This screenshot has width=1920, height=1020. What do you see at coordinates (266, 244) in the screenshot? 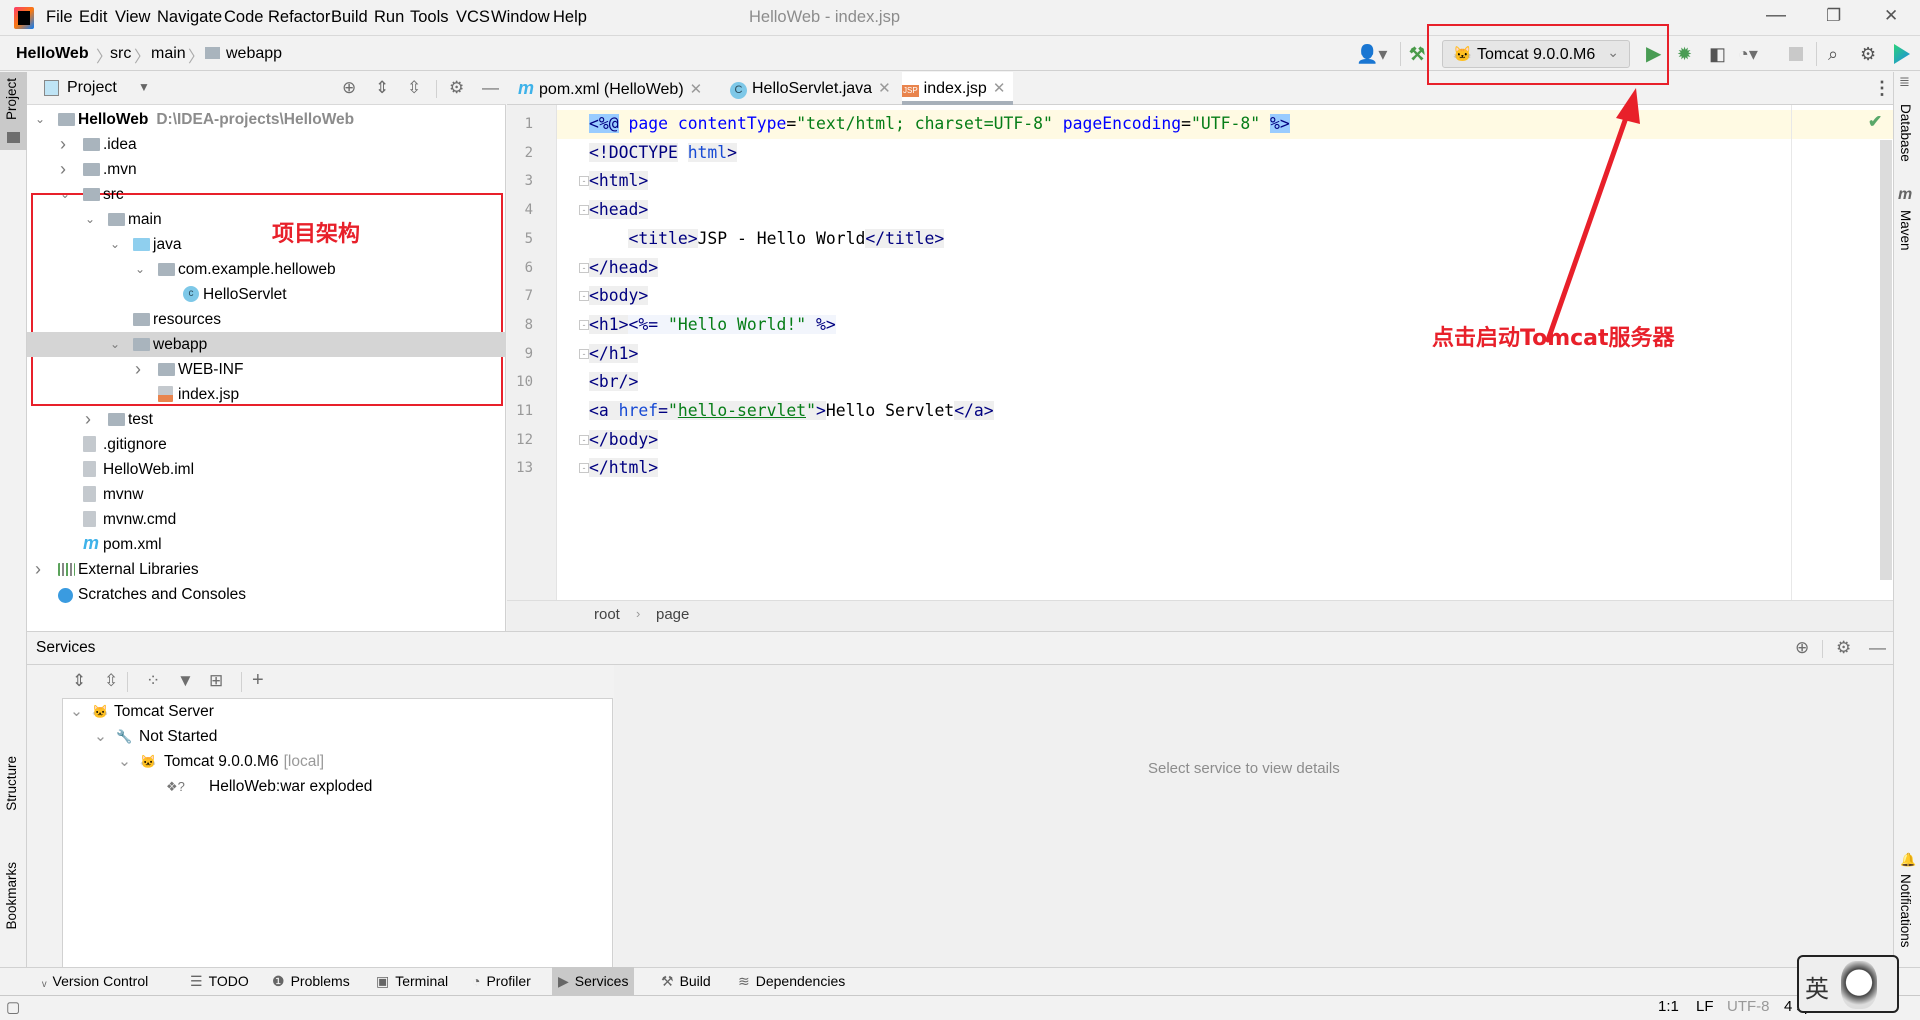
I see `tree-item-java: ⌄ java` at bounding box center [266, 244].